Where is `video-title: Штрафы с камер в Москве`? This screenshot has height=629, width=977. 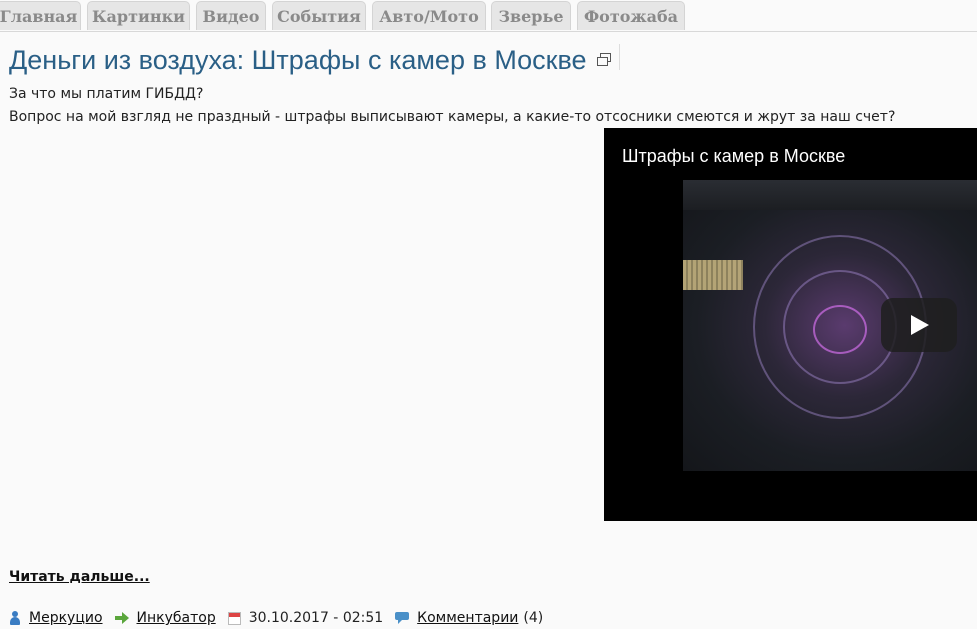 video-title: Штрафы с камер в Москве is located at coordinates (733, 156).